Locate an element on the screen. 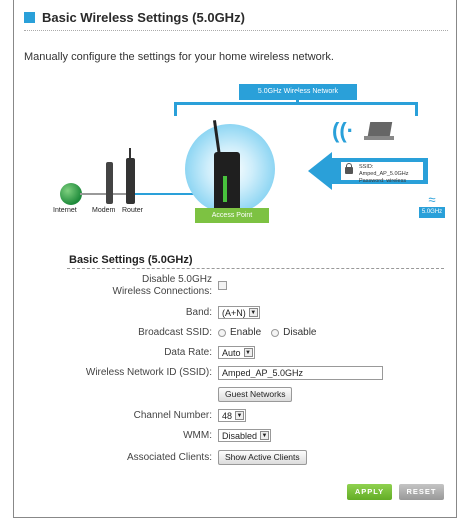 The image size is (471, 518). ssid-info-box: SSID: Amped_AP_5.0GHz Password: wireless is located at coordinates (382, 173).